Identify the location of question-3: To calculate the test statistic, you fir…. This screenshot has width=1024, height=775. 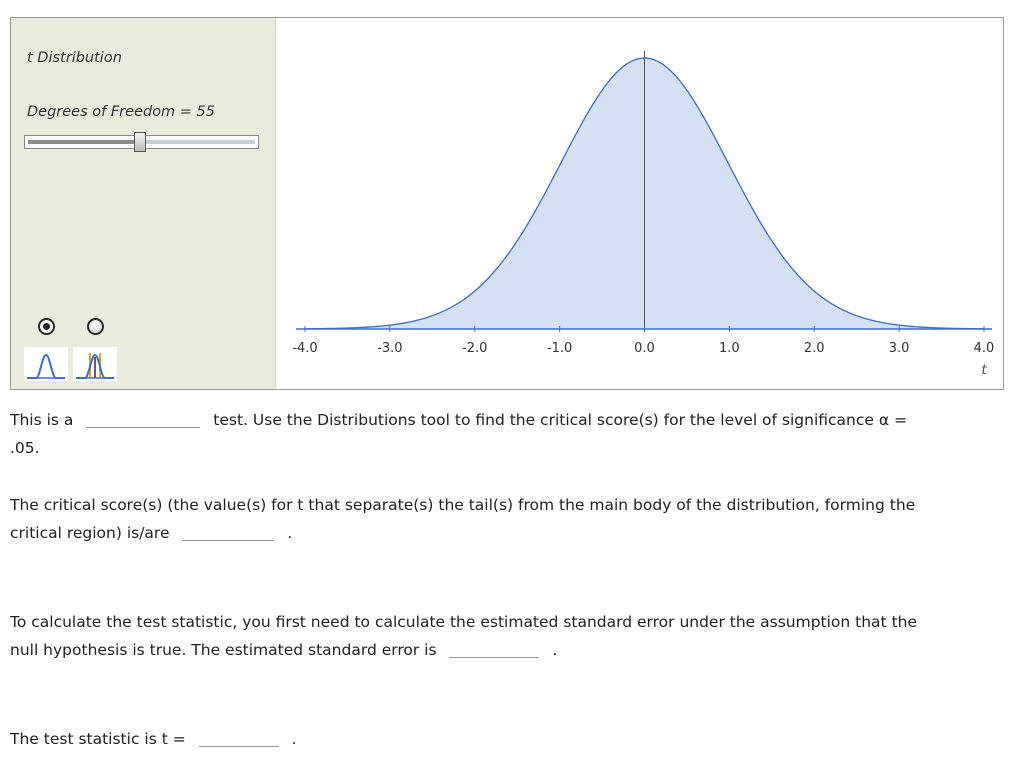
(463, 622).